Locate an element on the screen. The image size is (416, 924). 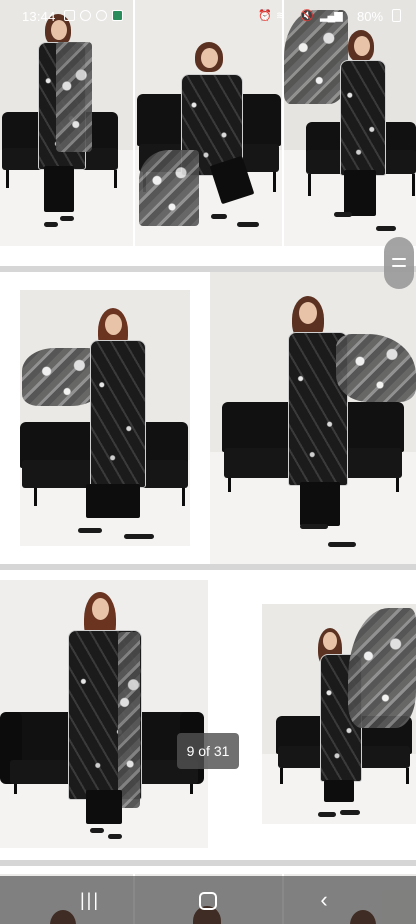
fast-scroll-handle is located at coordinates (399, 263).